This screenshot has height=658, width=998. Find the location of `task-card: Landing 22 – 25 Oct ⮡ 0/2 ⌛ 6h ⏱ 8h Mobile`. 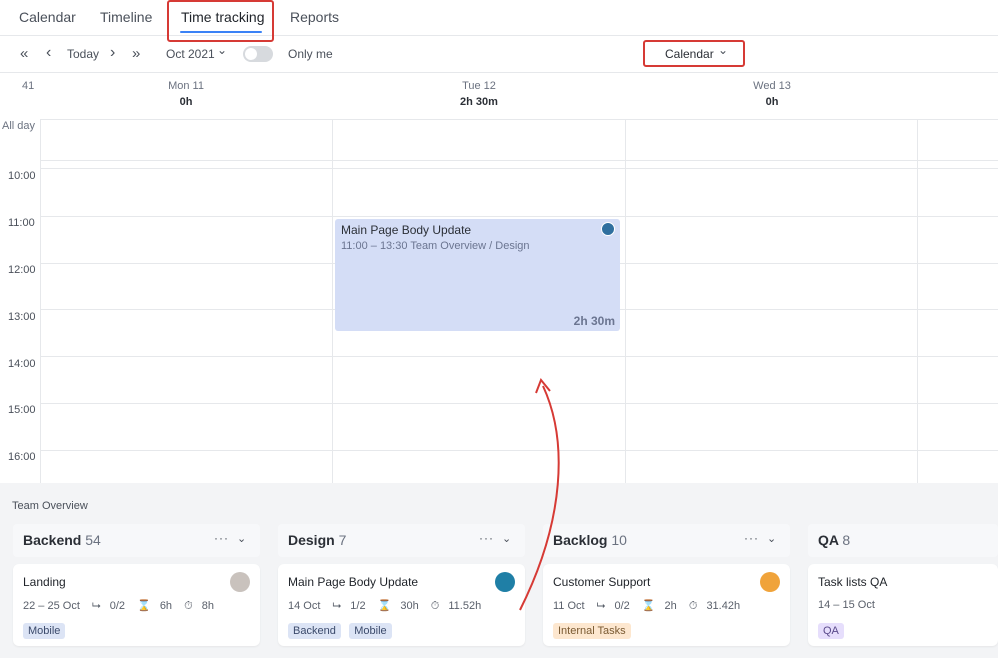

task-card: Landing 22 – 25 Oct ⮡ 0/2 ⌛ 6h ⏱ 8h Mobile is located at coordinates (136, 605).